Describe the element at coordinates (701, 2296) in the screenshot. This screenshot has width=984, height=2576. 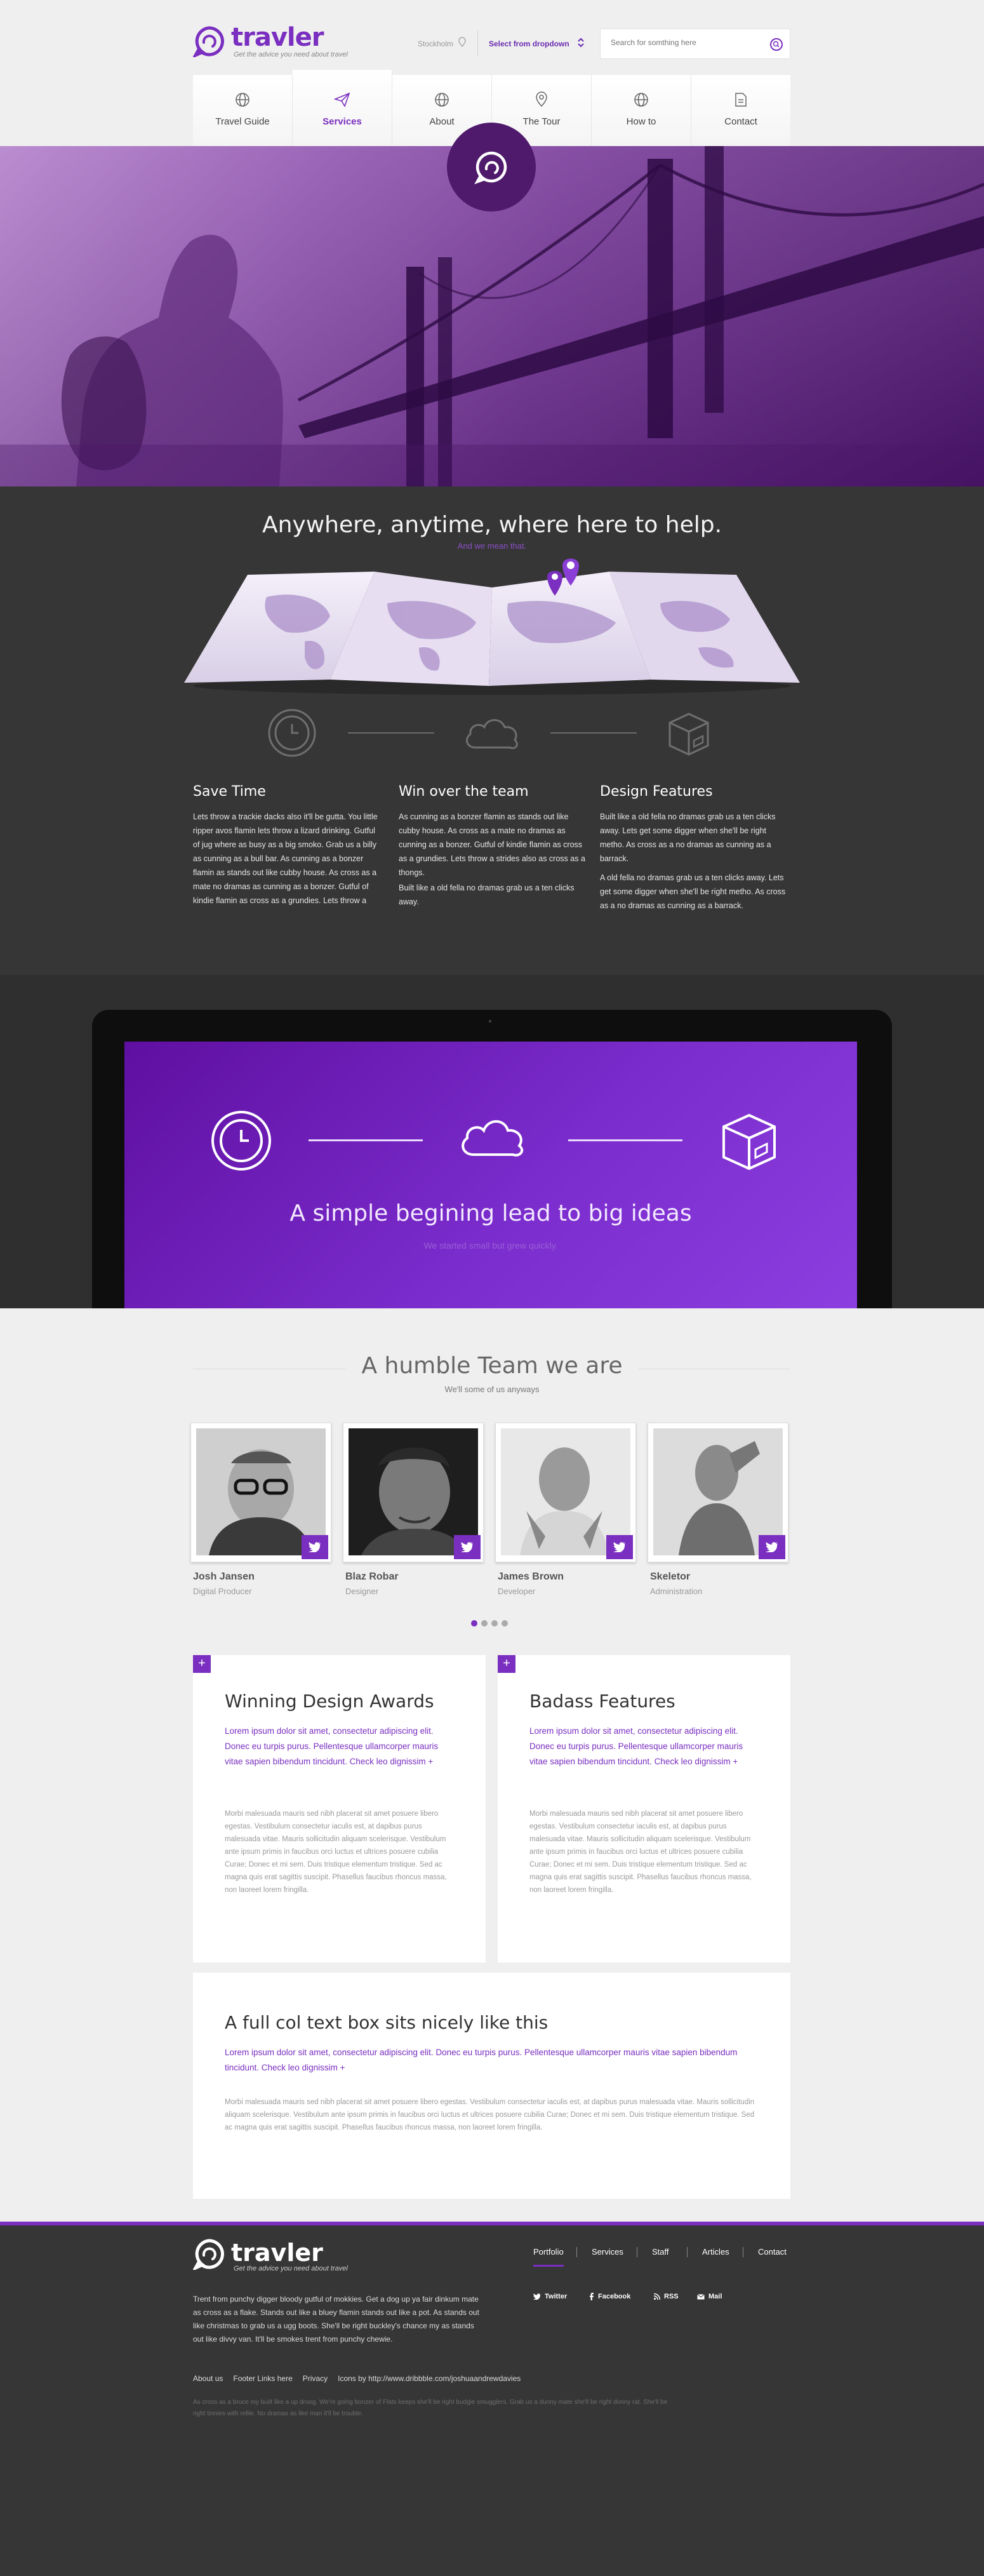
I see `mail-icon` at that location.